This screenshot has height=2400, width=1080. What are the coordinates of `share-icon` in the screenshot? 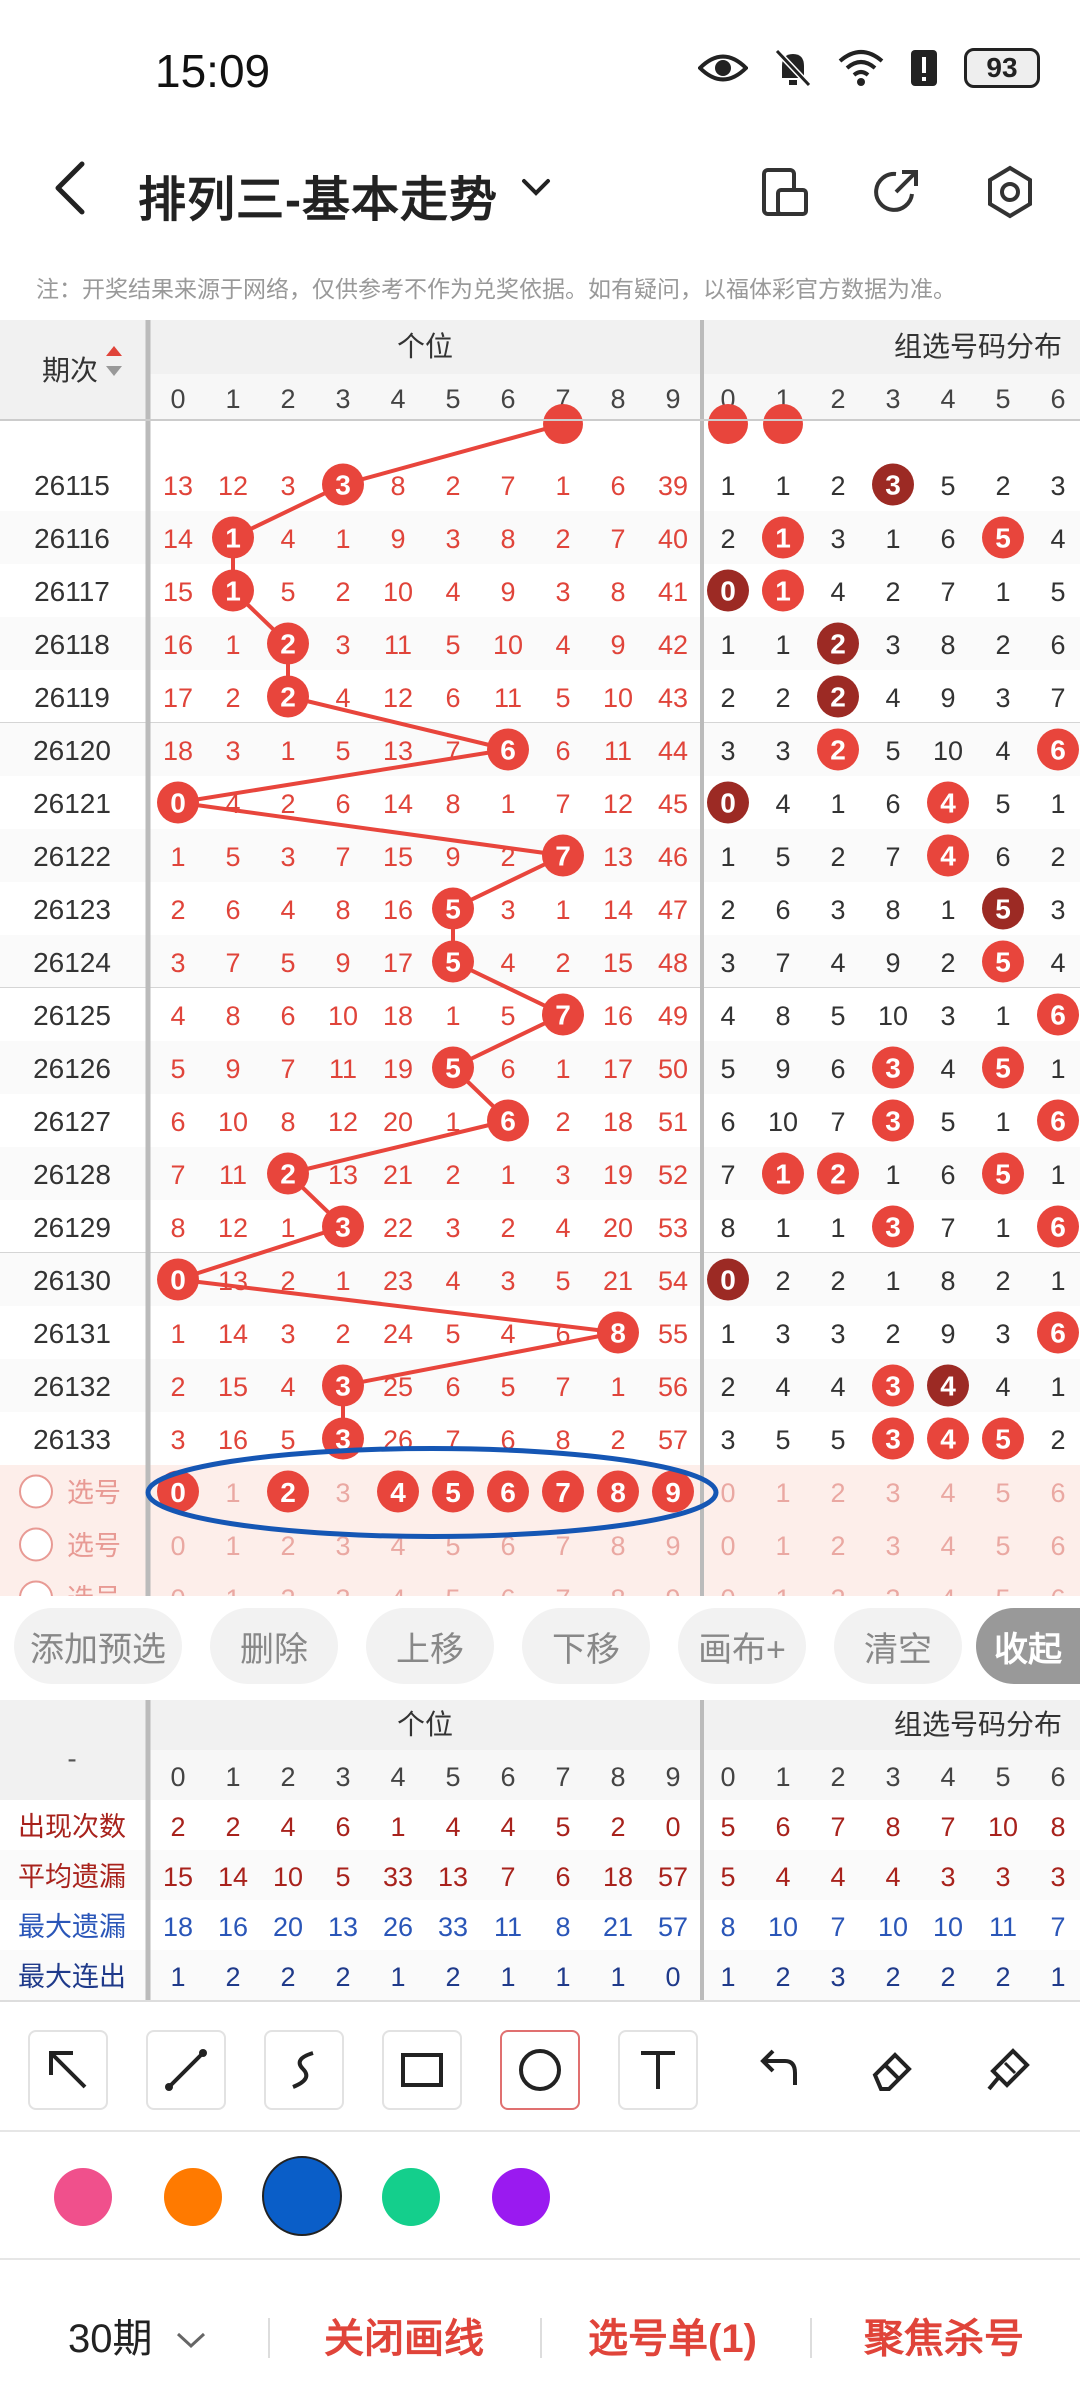 It's located at (896, 192).